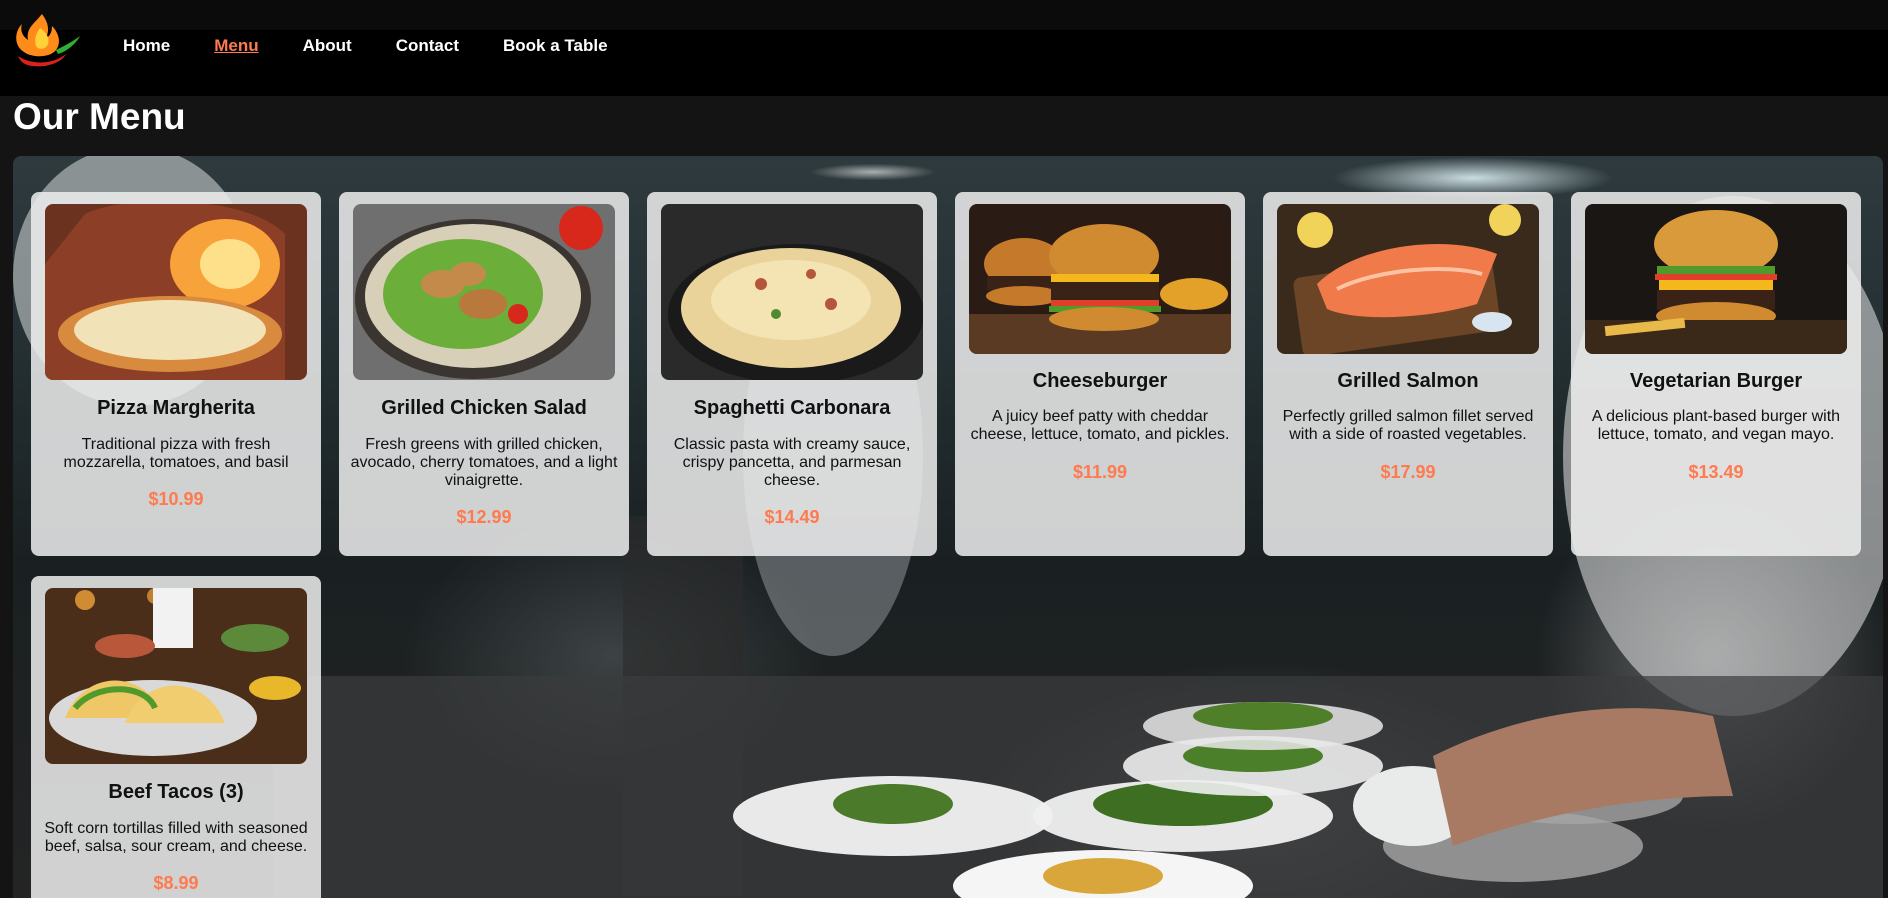  I want to click on nav-links: Home Menu About Contact Book a Table, so click(387, 46).